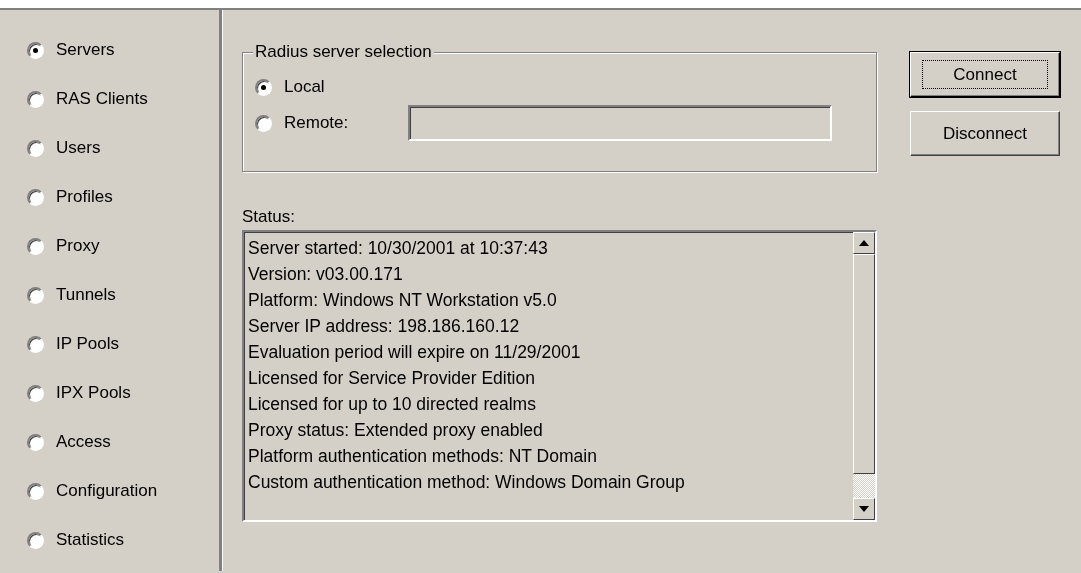 The image size is (1081, 573). I want to click on status-label: Status:, so click(269, 217).